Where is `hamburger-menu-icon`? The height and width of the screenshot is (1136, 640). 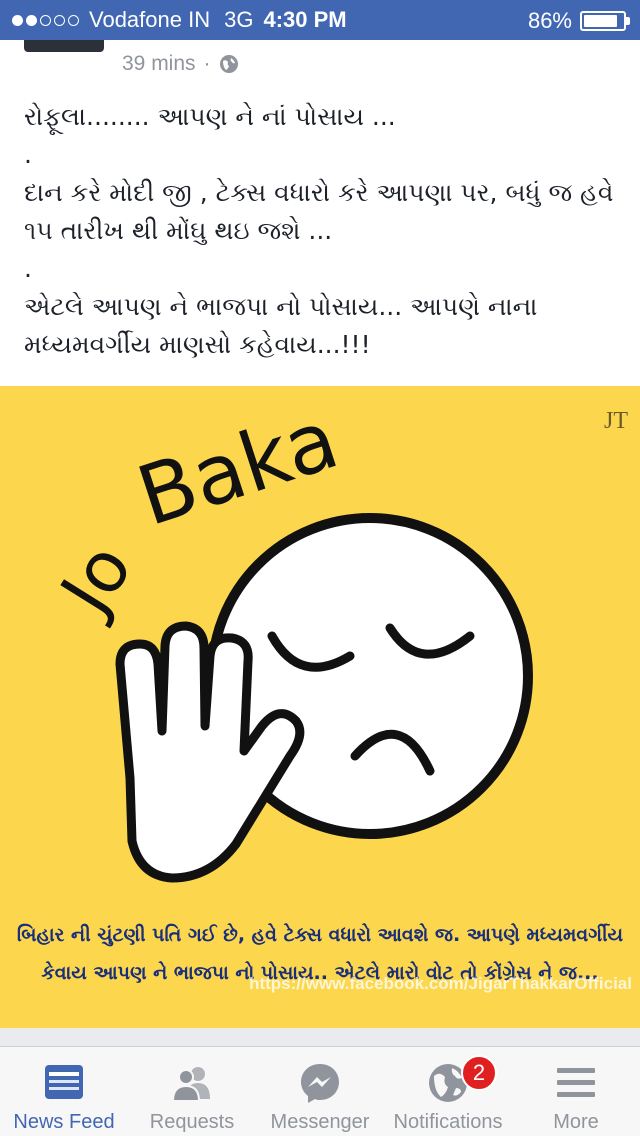
hamburger-menu-icon is located at coordinates (576, 1082).